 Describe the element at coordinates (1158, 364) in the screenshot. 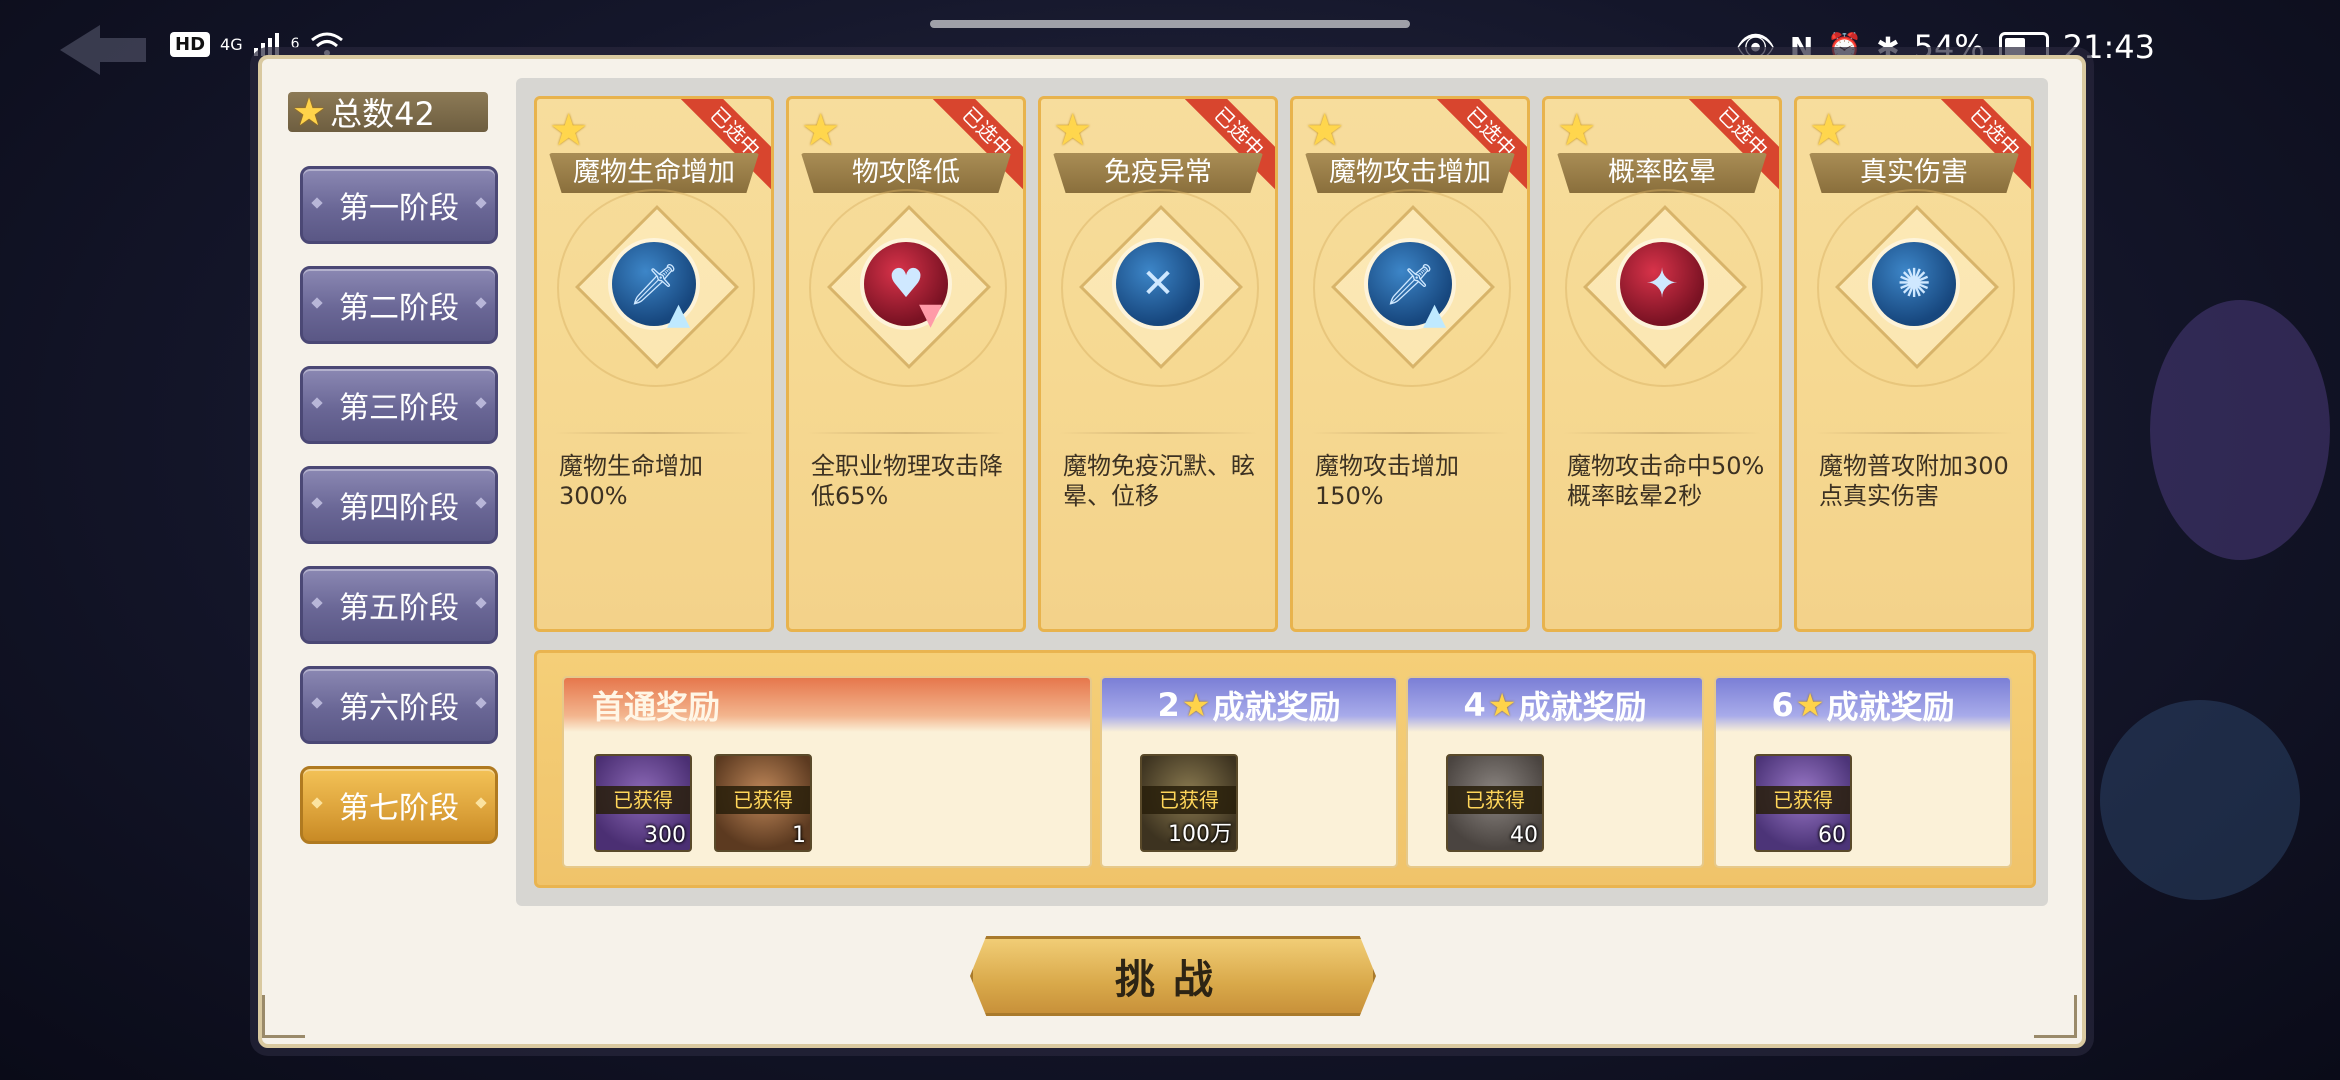

I see `modifier-card: ★ 已选中 免疫异常 ✕ 魔物免疫沉默、眩晕、位移` at that location.